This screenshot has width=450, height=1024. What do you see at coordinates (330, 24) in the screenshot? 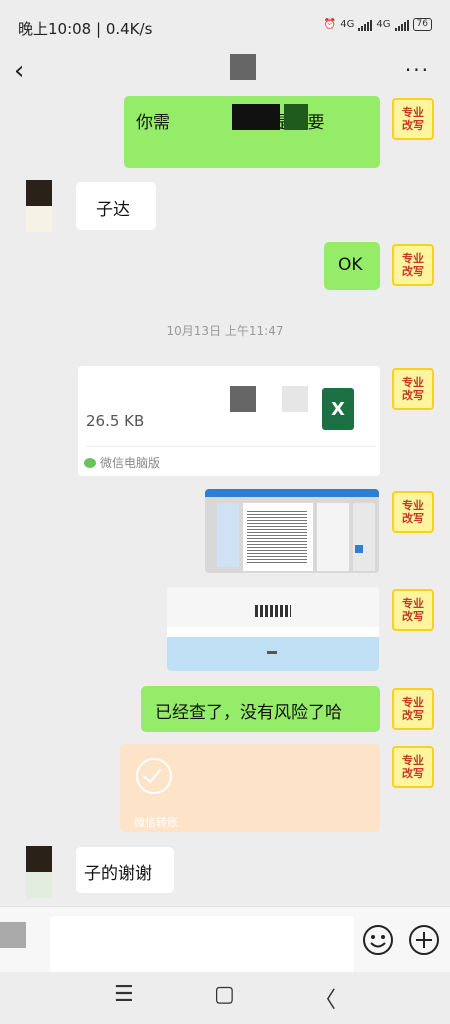
I see `alarm-icon: ⏰` at bounding box center [330, 24].